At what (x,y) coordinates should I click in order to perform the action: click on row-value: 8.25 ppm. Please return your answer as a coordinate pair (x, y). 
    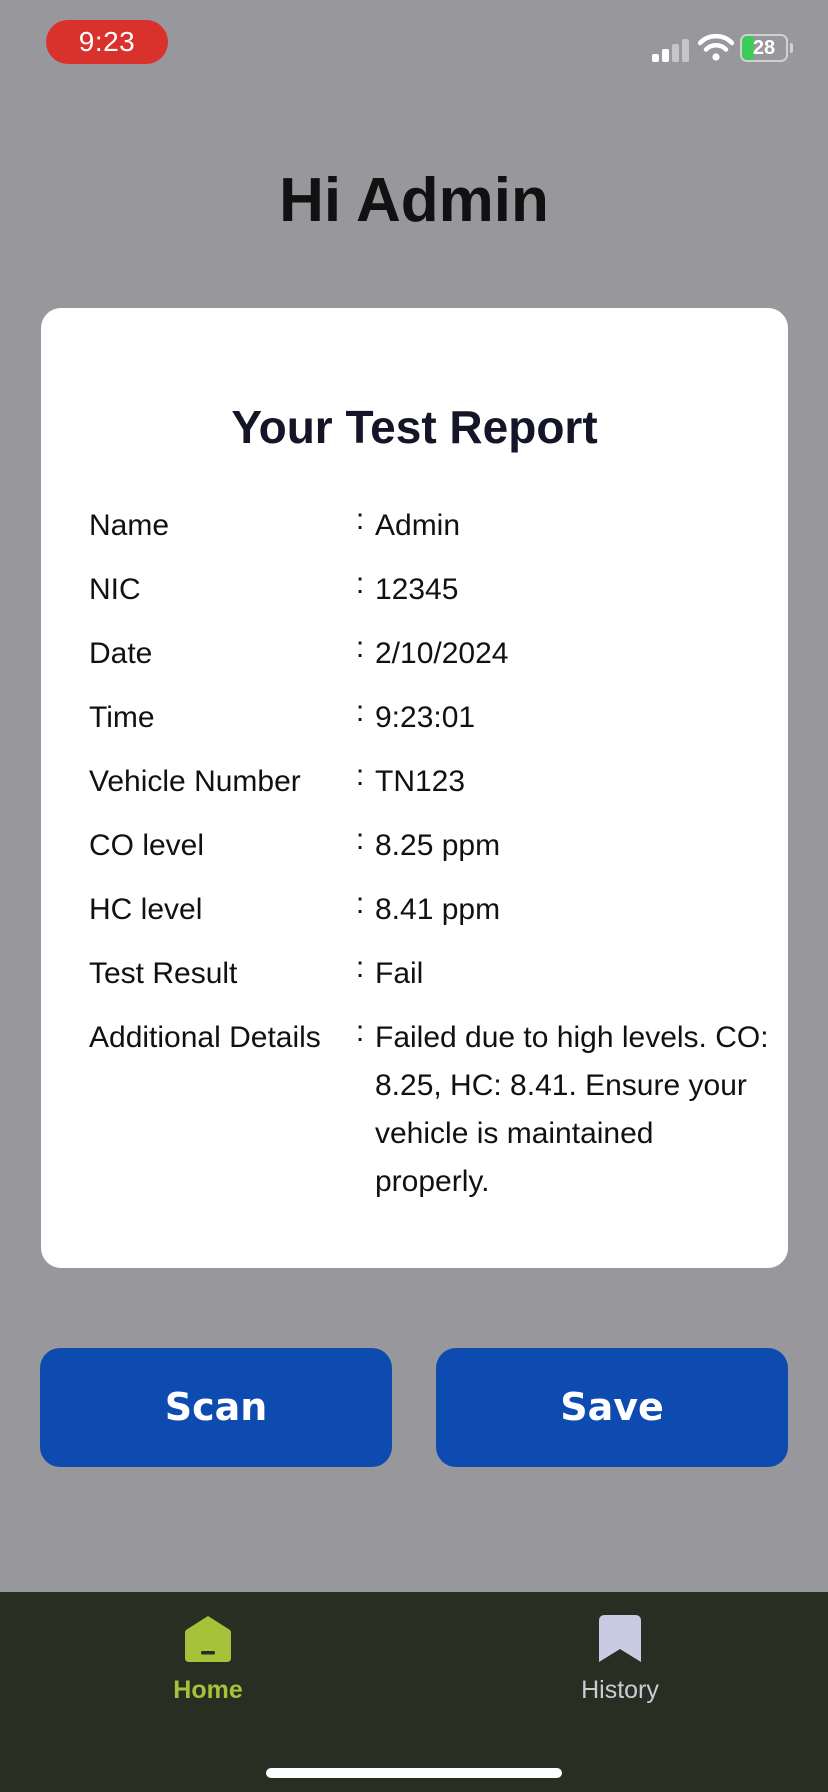
    Looking at the image, I should click on (438, 845).